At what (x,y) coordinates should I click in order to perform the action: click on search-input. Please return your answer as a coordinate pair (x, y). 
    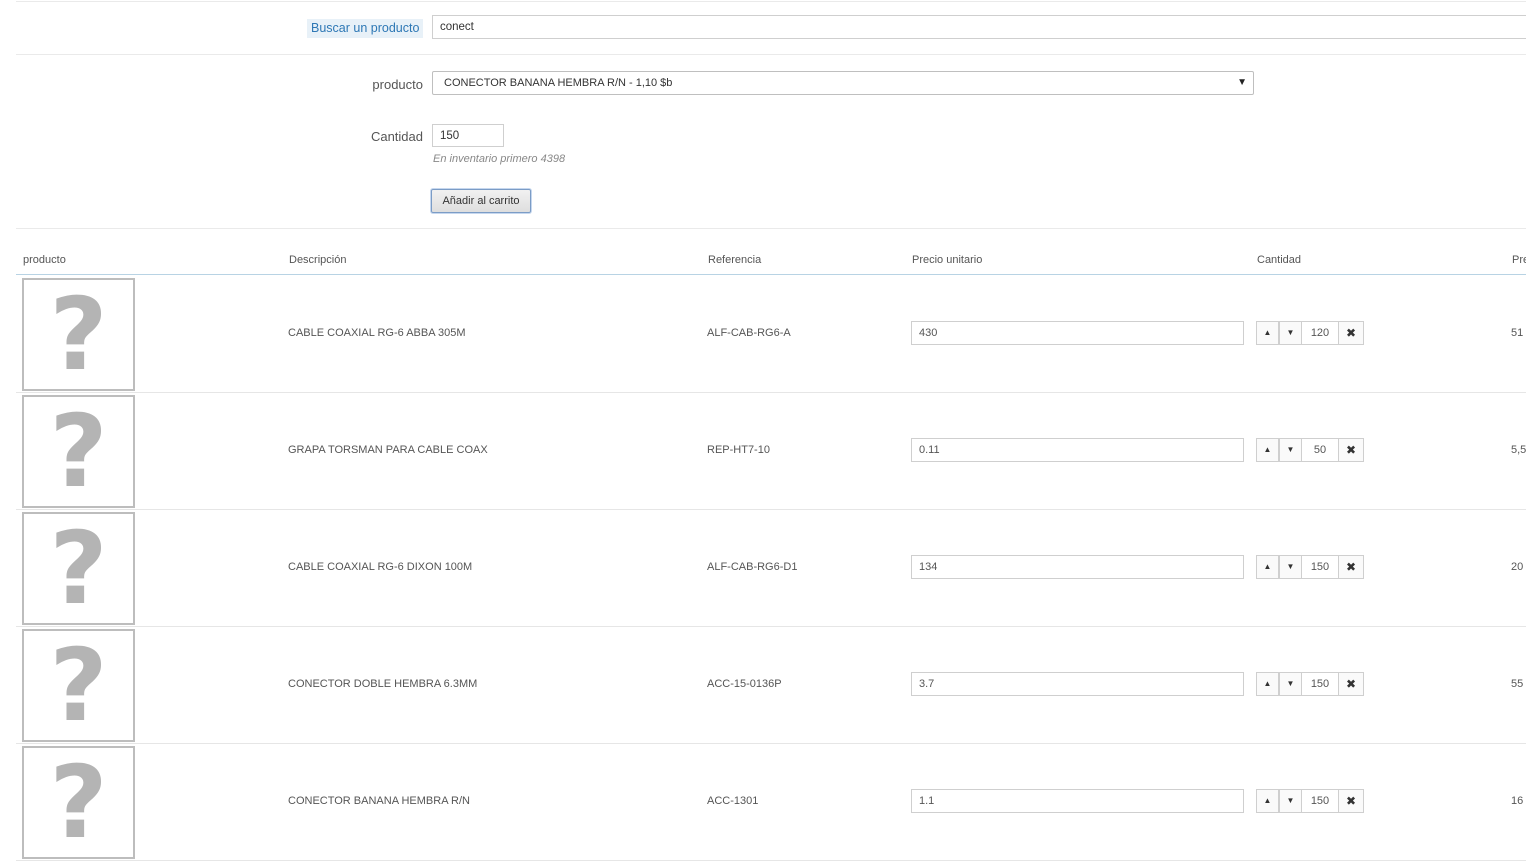
    Looking at the image, I should click on (979, 27).